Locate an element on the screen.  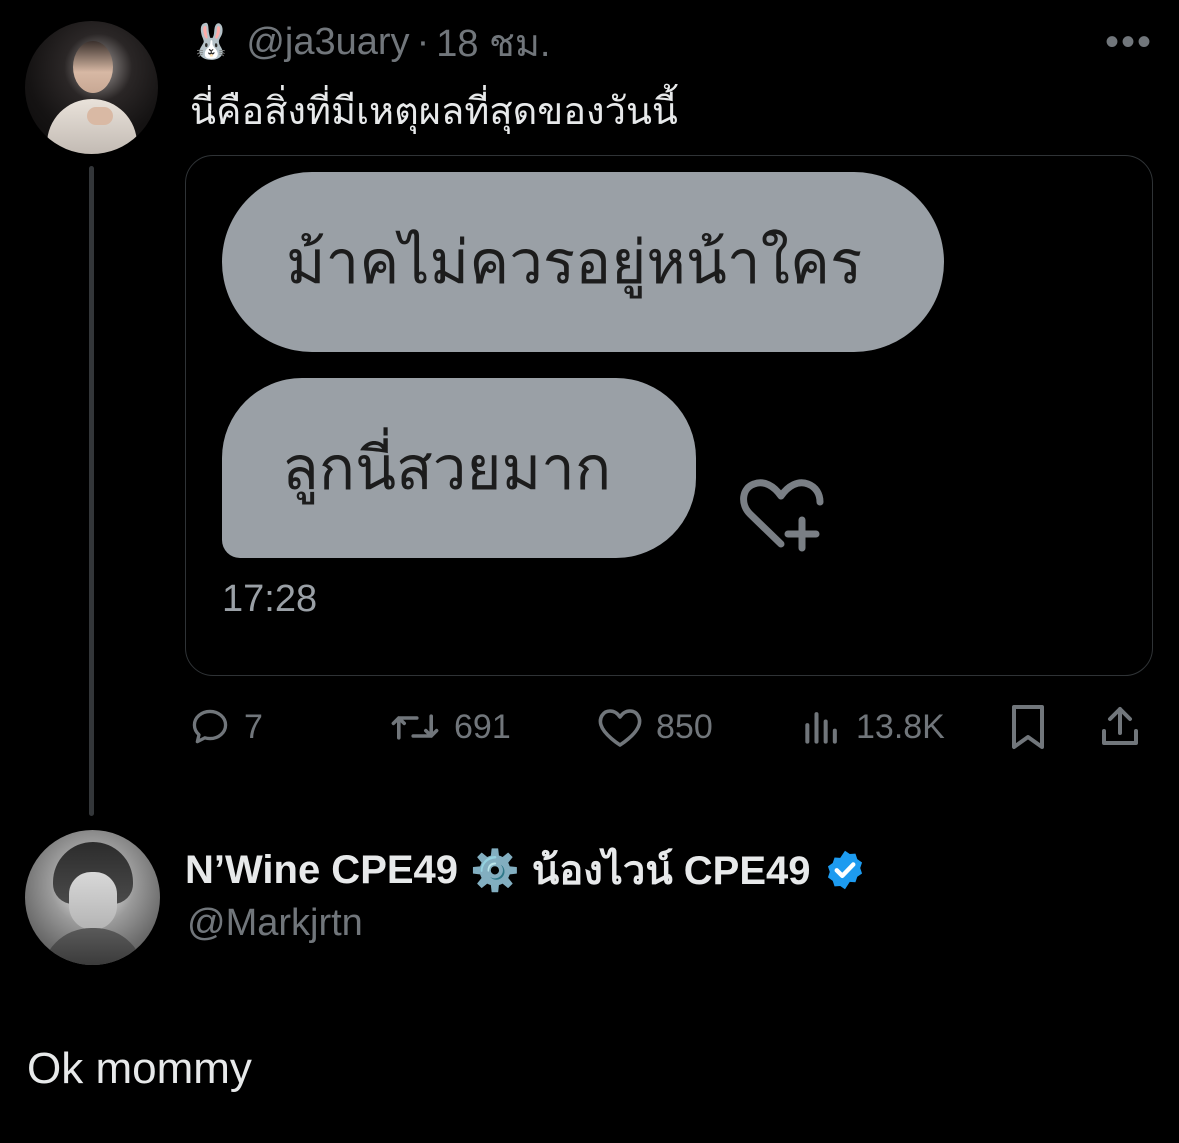
bunny-emoji: 🐰 is located at coordinates (211, 42).